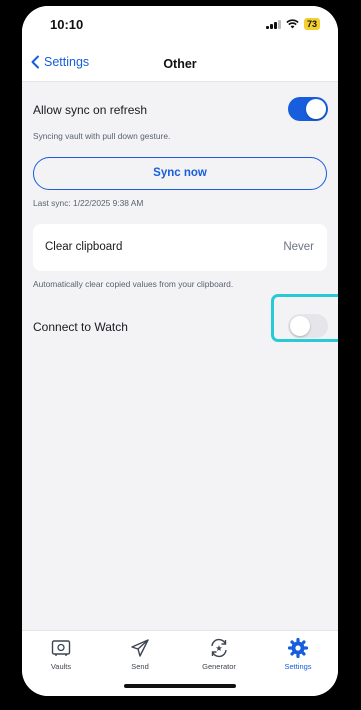  What do you see at coordinates (140, 648) in the screenshot?
I see `send-icon` at bounding box center [140, 648].